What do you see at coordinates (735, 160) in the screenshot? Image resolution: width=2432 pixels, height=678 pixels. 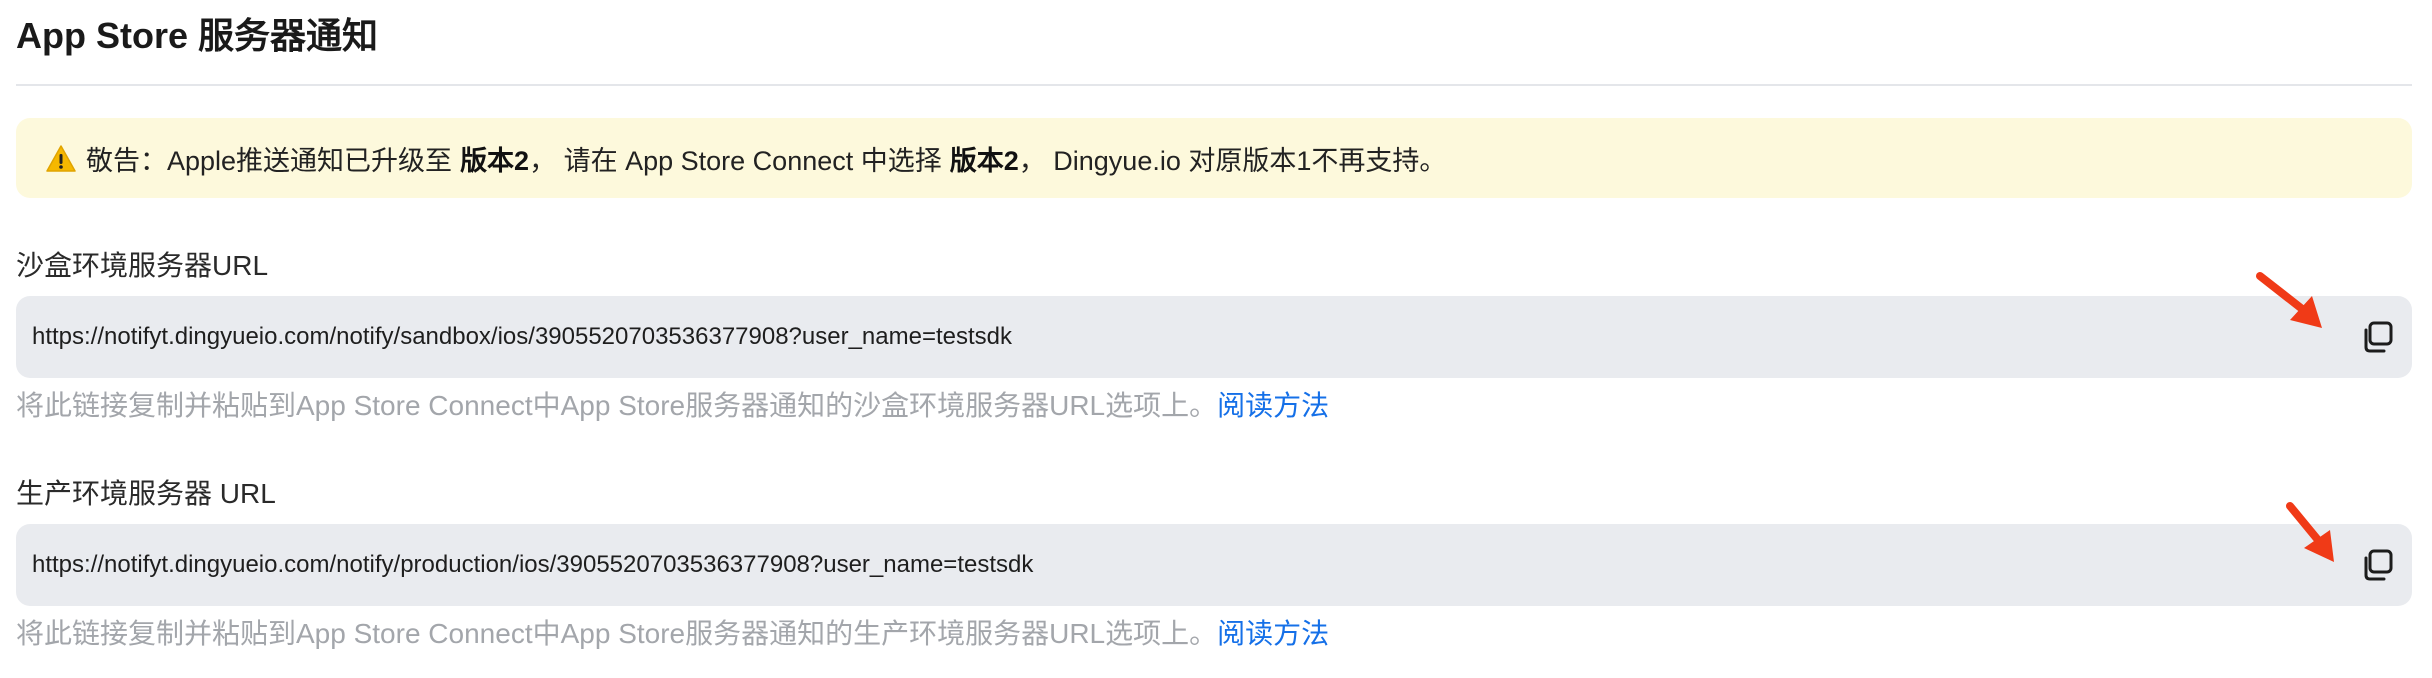 I see `warning-text-middle: ， 请在 App Store Connect 中选择` at bounding box center [735, 160].